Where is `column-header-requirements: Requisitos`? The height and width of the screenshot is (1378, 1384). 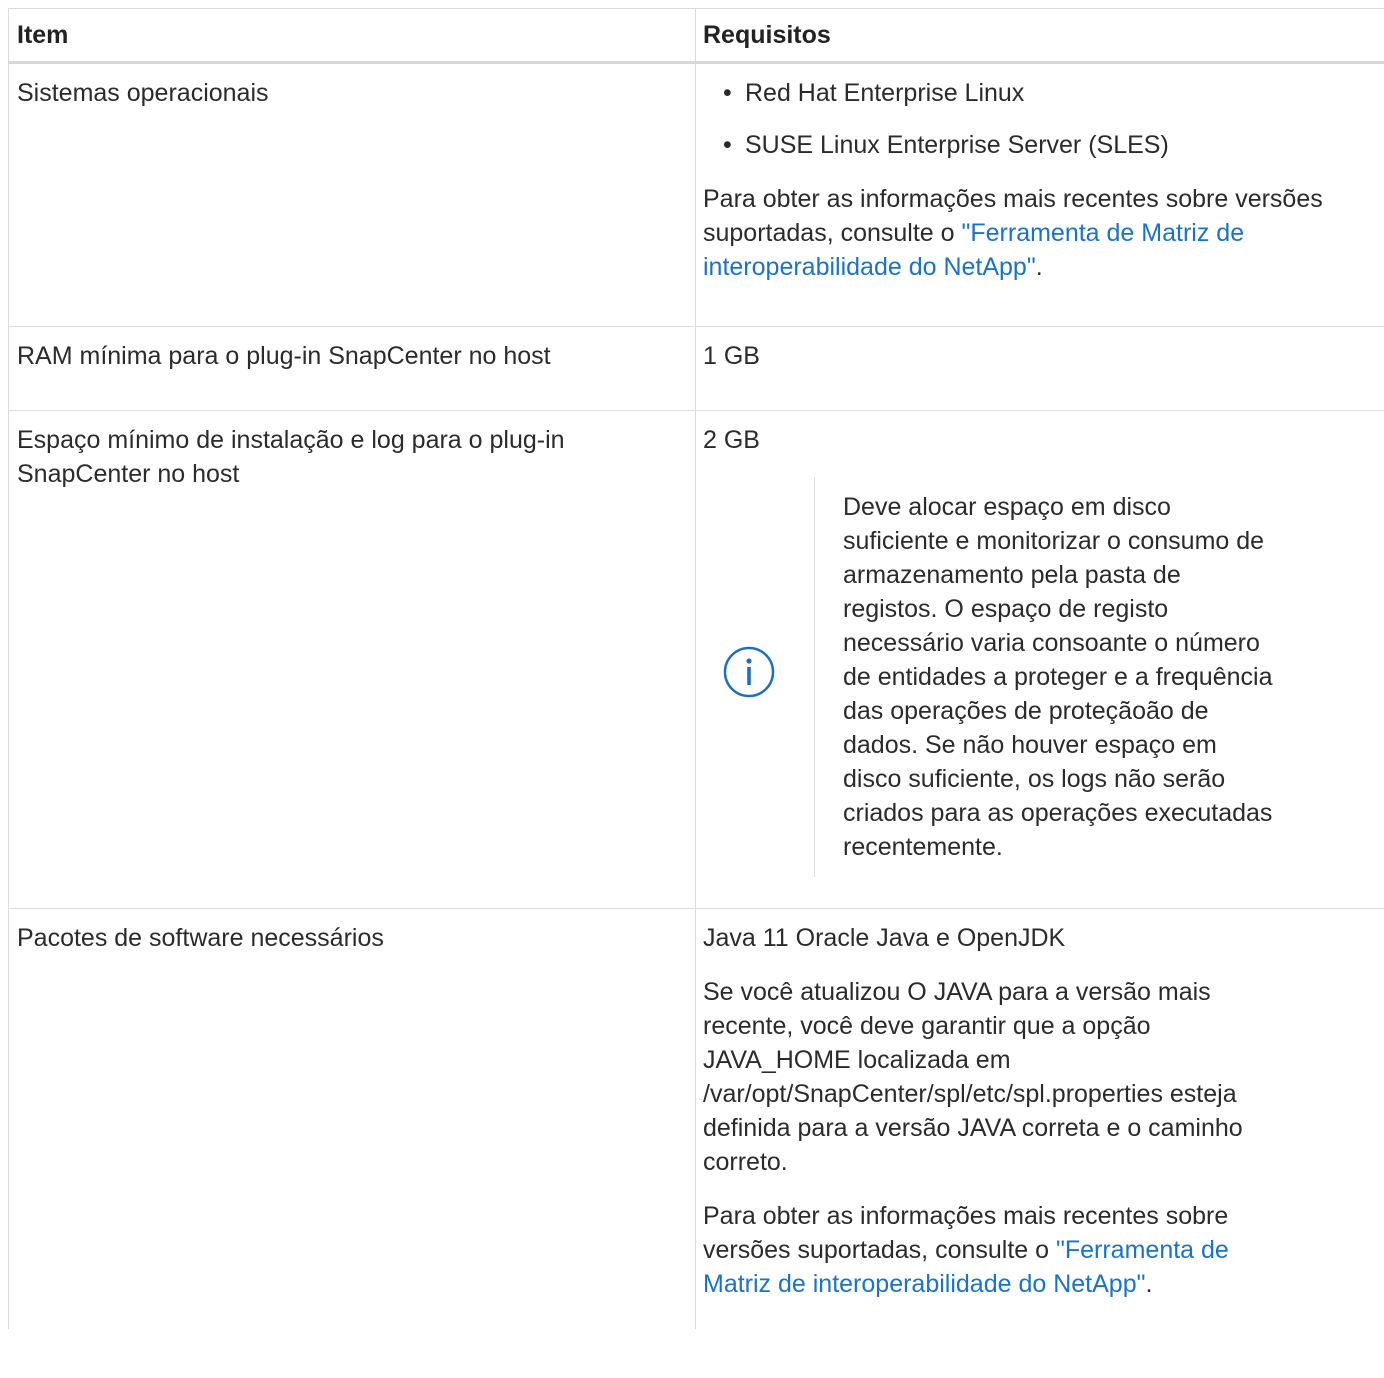 column-header-requirements: Requisitos is located at coordinates (1039, 36).